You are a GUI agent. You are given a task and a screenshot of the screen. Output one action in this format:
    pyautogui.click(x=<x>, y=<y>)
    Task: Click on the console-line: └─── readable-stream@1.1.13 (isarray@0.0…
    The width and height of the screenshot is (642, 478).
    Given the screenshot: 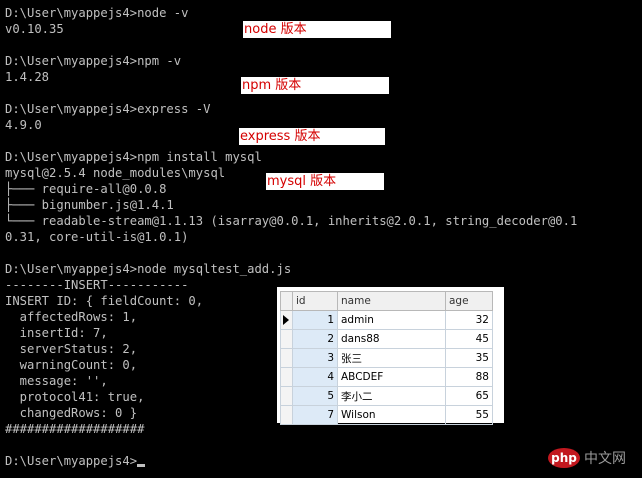 What is the action you would take?
    pyautogui.click(x=291, y=221)
    